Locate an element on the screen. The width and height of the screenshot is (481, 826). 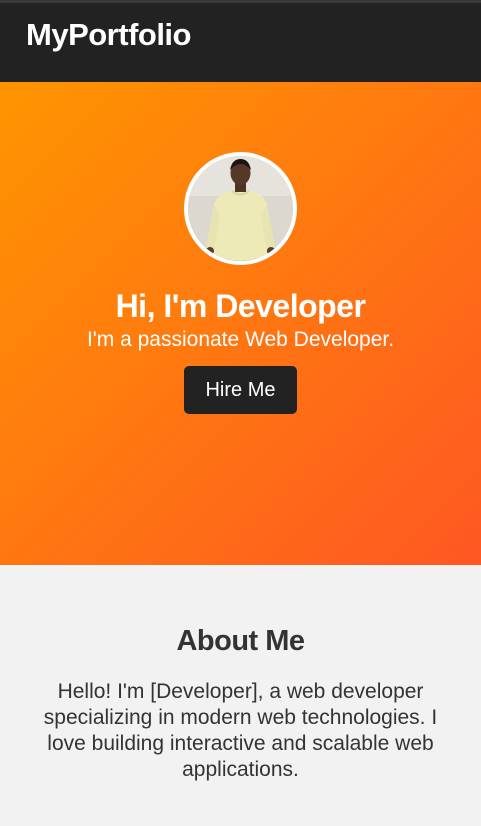
brand-logo: MyPortfolio is located at coordinates (109, 35).